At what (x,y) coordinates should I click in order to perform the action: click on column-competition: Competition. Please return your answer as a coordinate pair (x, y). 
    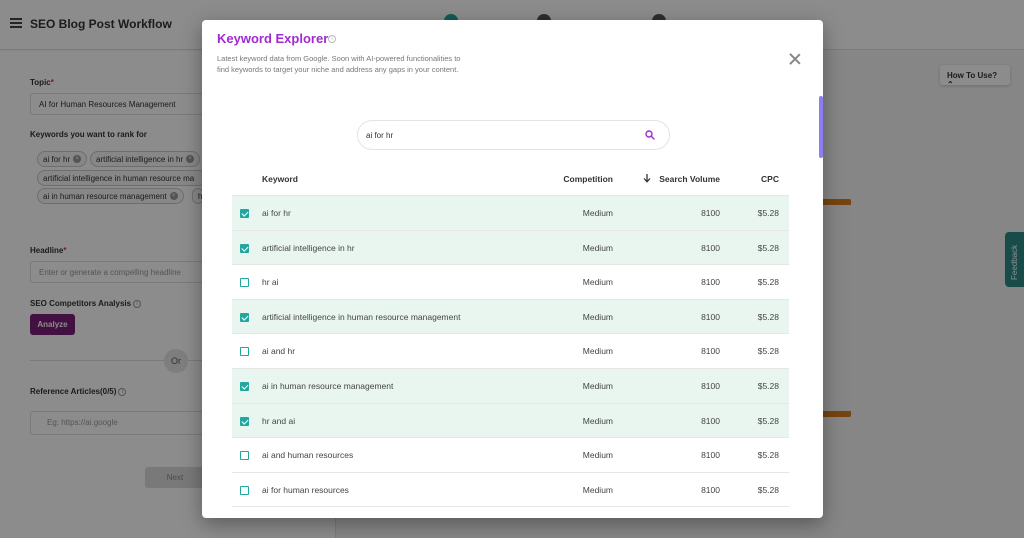
    Looking at the image, I should click on (572, 179).